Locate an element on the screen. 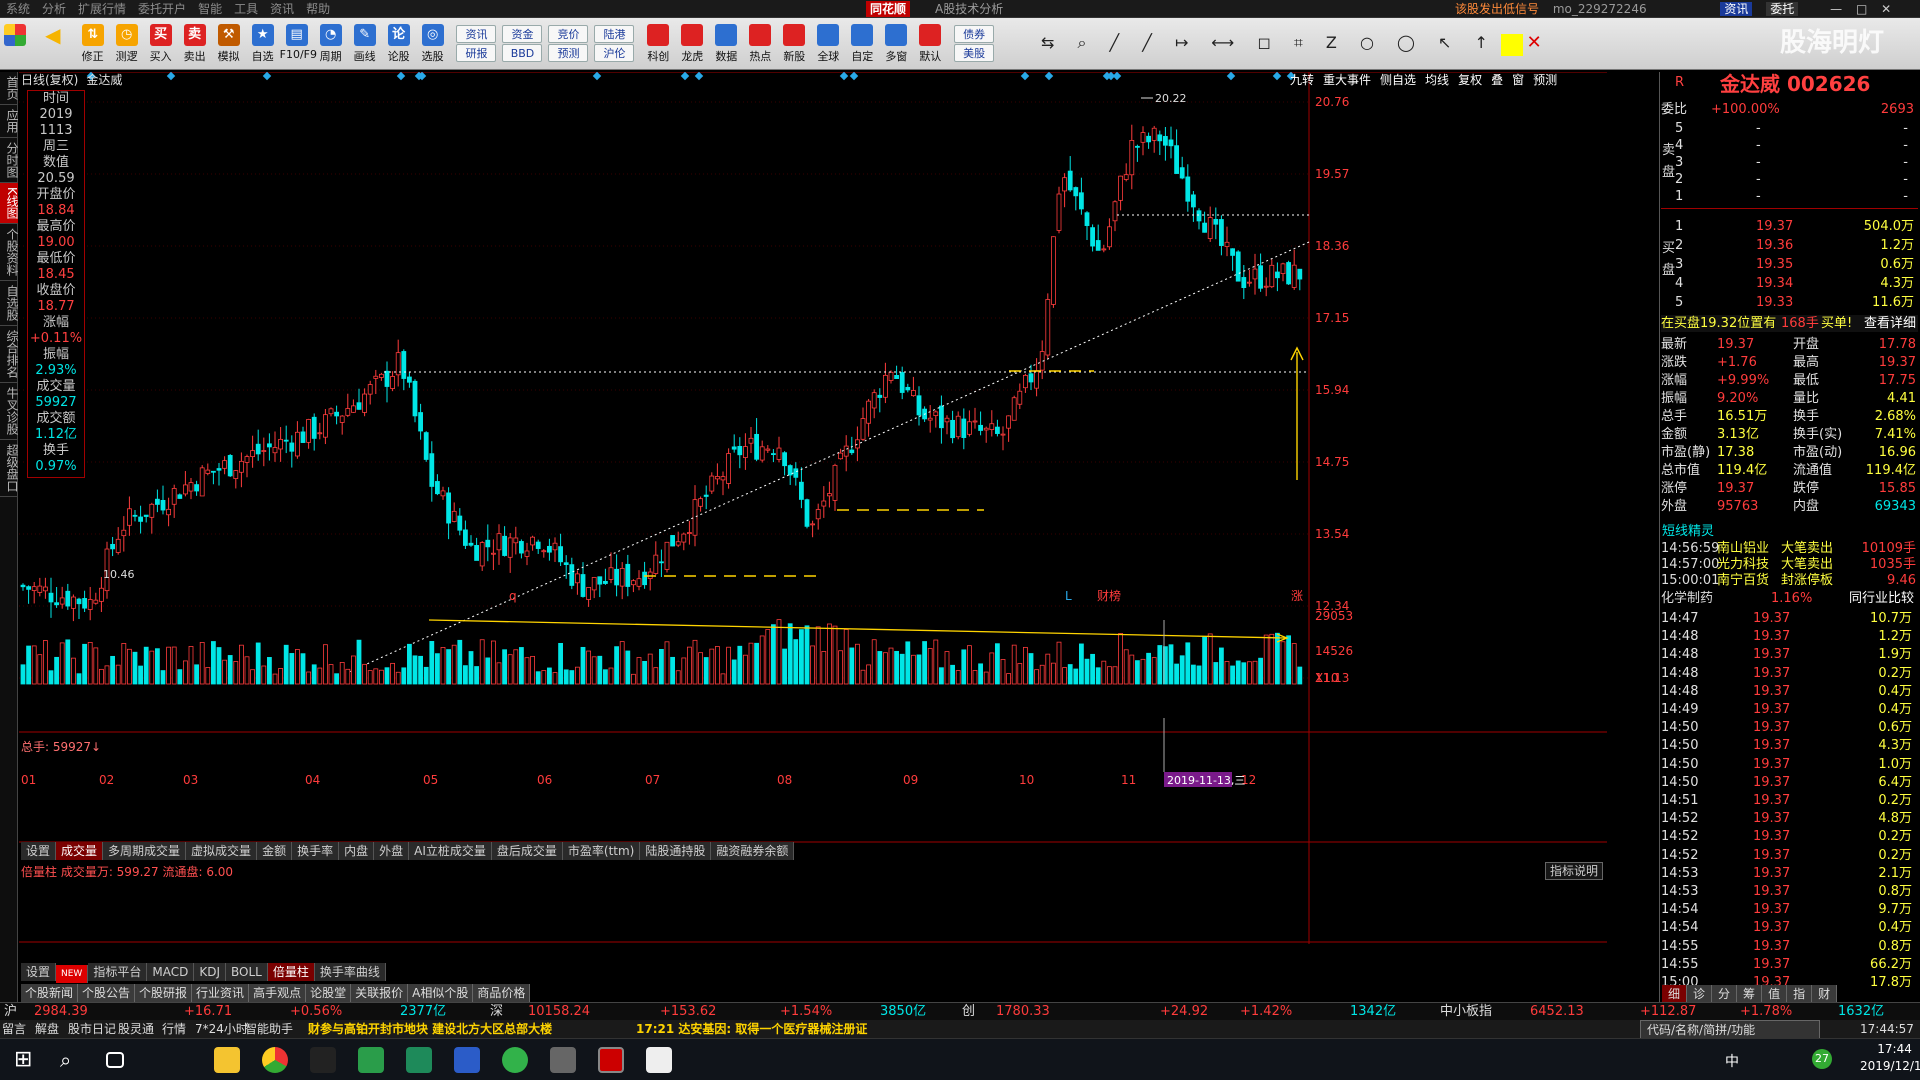  toolbar-button-talk: 论论股 is located at coordinates (399, 43).